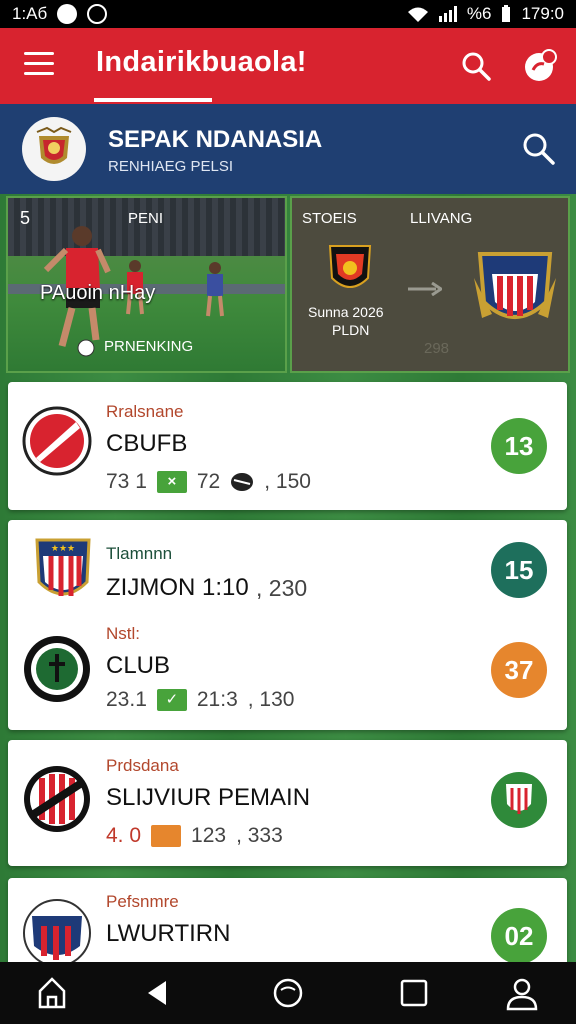  I want to click on arrow-right-icon, so click(425, 289).